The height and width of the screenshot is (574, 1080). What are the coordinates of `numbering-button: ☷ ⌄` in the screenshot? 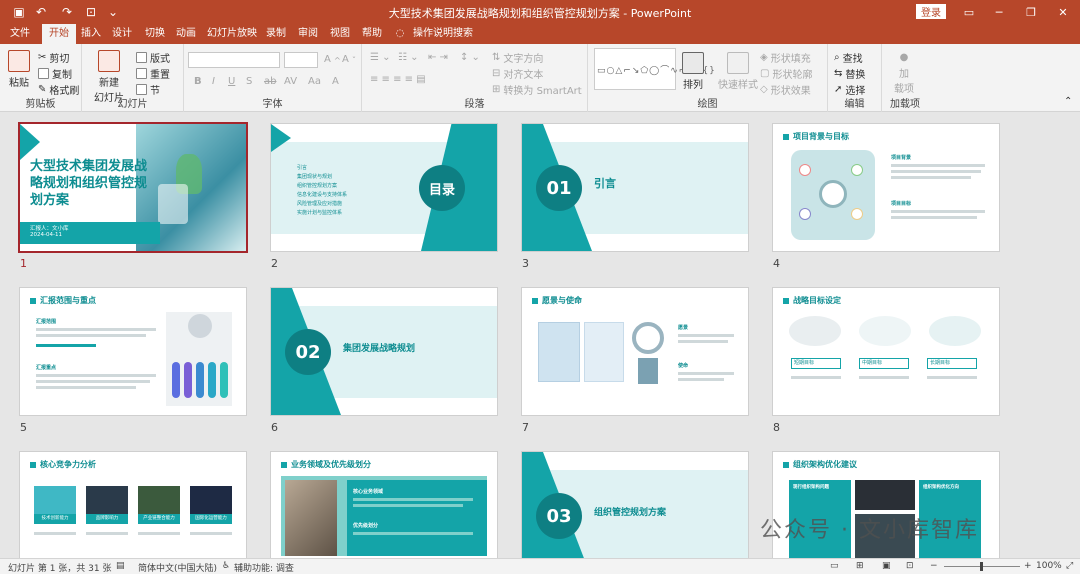 It's located at (408, 57).